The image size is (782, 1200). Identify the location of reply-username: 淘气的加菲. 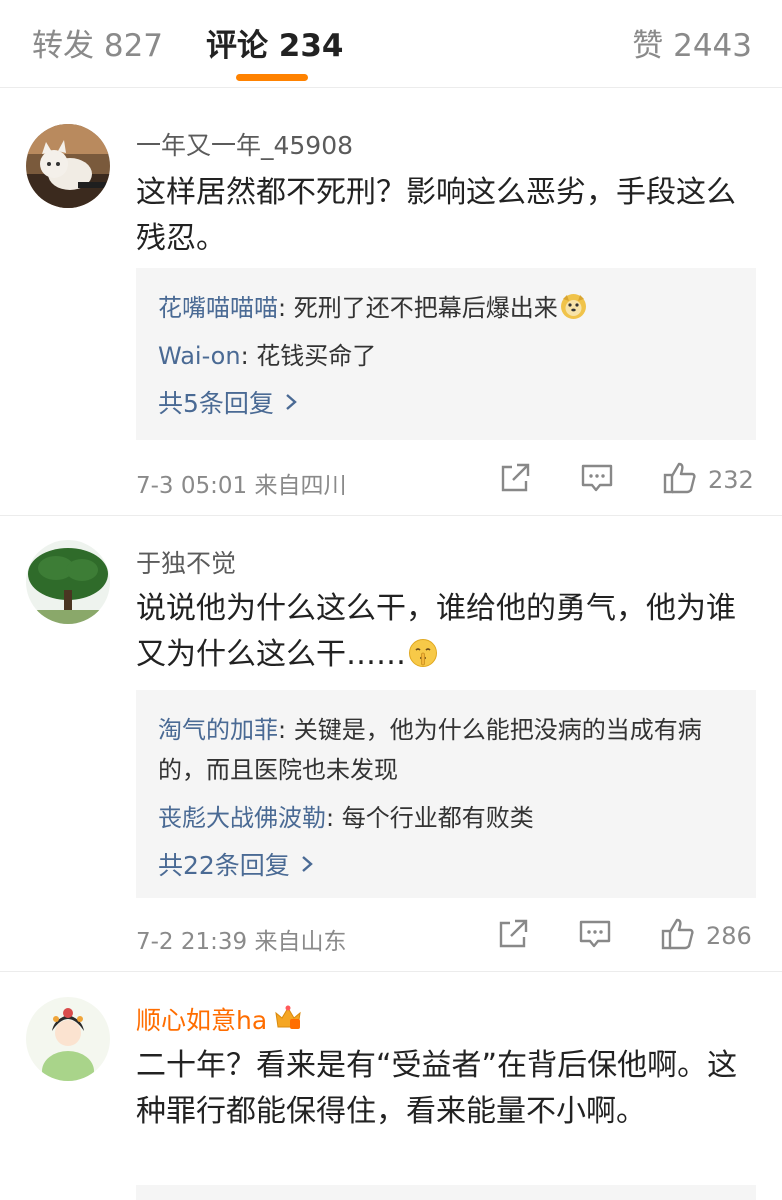
(218, 730).